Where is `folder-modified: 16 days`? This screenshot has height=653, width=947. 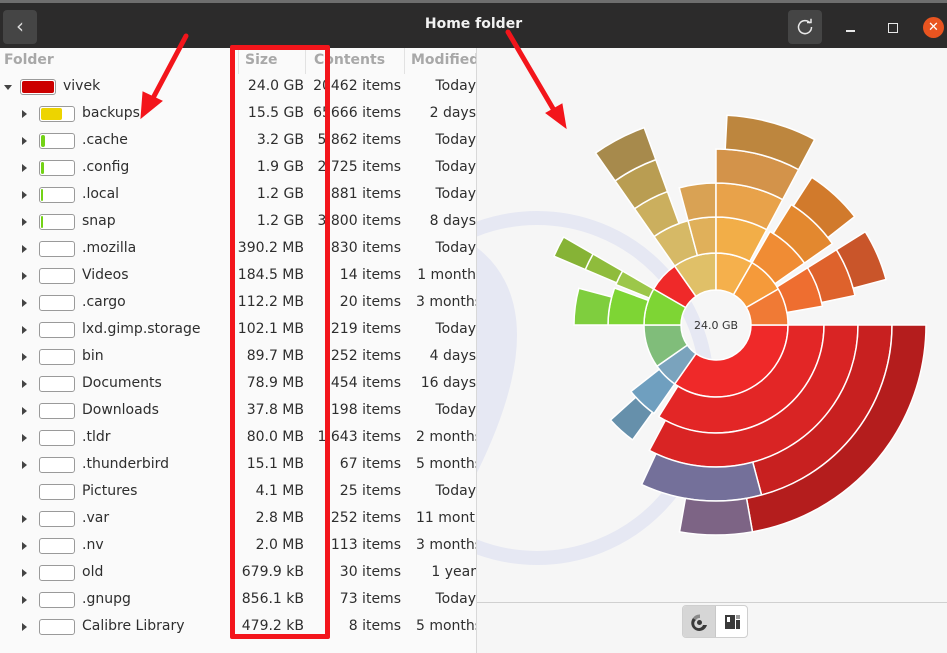
folder-modified: 16 days is located at coordinates (448, 383).